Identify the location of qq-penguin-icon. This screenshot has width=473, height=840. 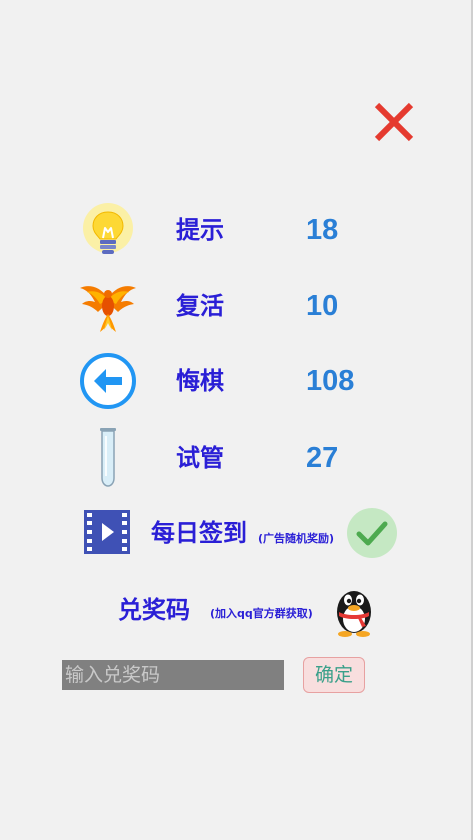
(354, 610).